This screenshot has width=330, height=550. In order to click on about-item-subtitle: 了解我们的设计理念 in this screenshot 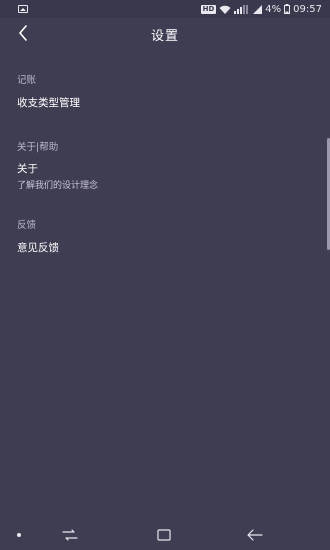, I will do `click(58, 186)`.